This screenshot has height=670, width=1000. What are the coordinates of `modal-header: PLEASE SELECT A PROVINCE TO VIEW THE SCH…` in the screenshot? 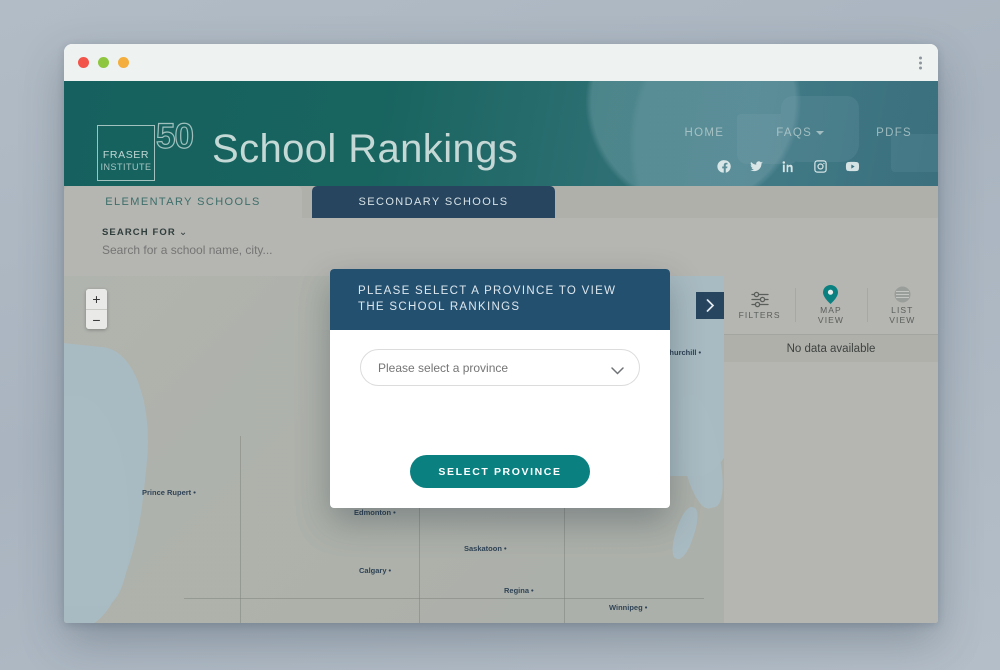 It's located at (500, 299).